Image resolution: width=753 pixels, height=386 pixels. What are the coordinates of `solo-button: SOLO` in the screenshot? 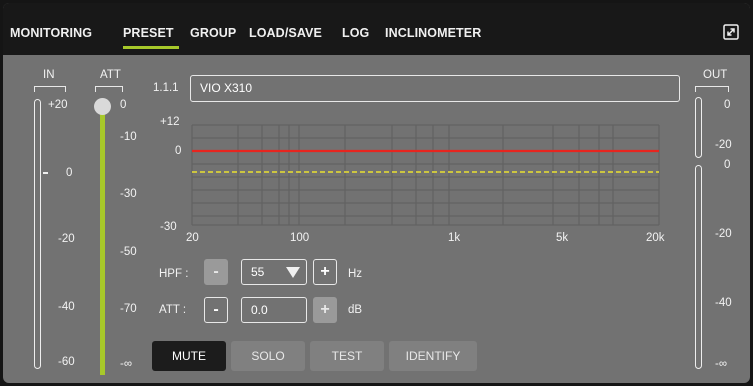 It's located at (268, 356).